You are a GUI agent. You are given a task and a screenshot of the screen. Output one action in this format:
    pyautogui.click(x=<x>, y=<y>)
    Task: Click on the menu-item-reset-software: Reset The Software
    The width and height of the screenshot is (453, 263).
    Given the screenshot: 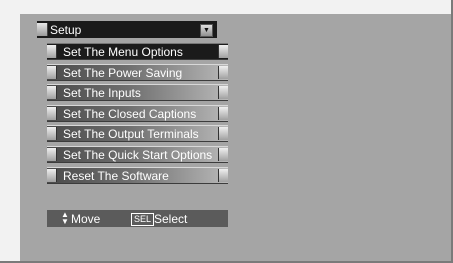 What is the action you would take?
    pyautogui.click(x=137, y=175)
    